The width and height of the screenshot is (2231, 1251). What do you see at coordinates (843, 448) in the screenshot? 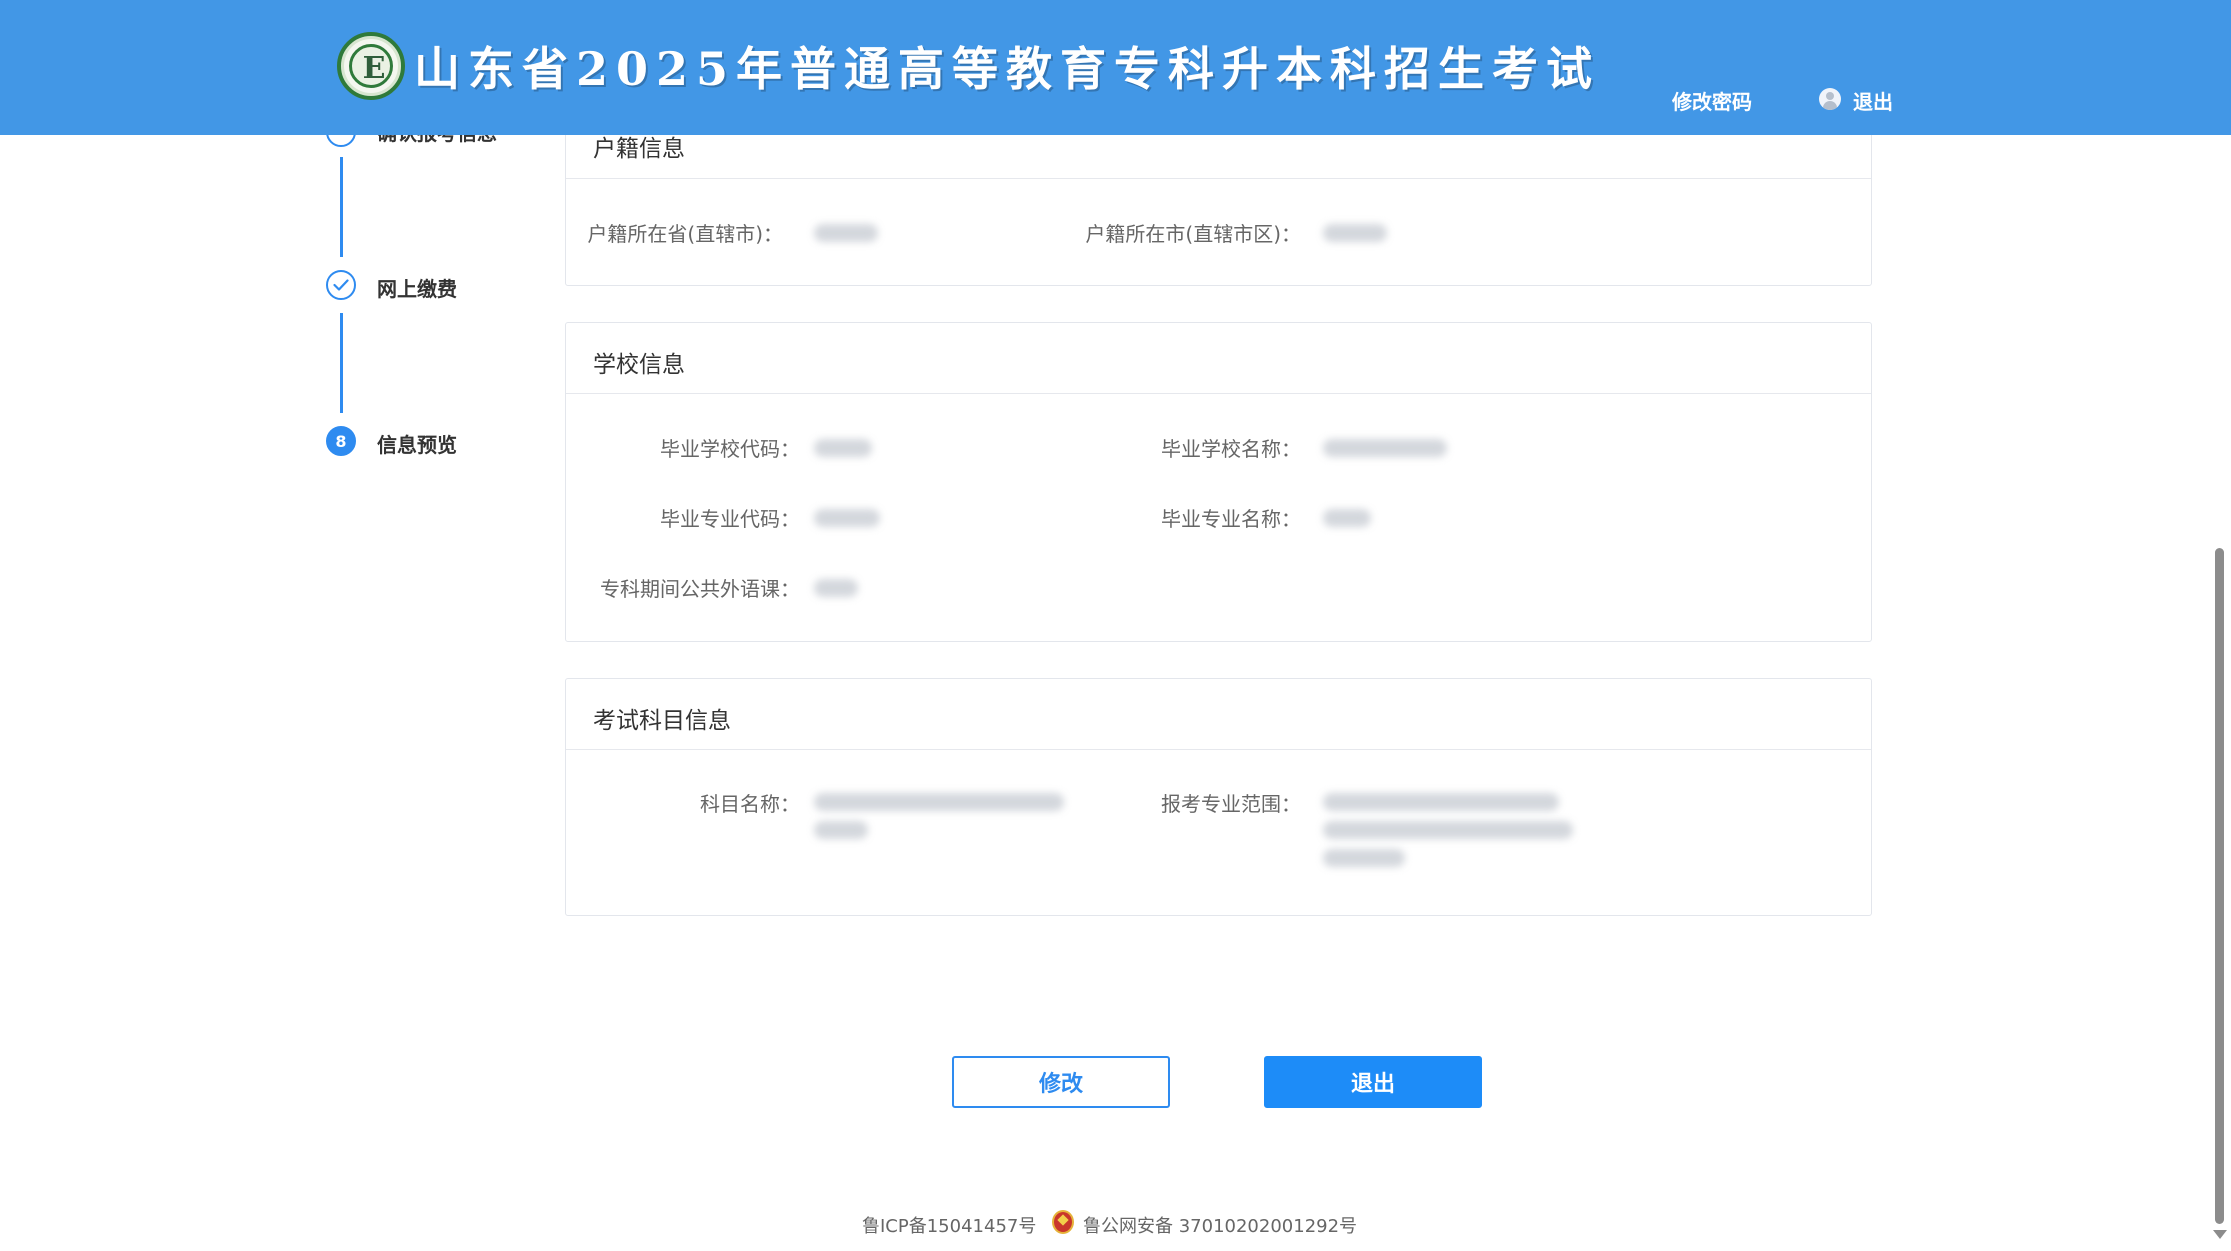
I see `school-code-value` at bounding box center [843, 448].